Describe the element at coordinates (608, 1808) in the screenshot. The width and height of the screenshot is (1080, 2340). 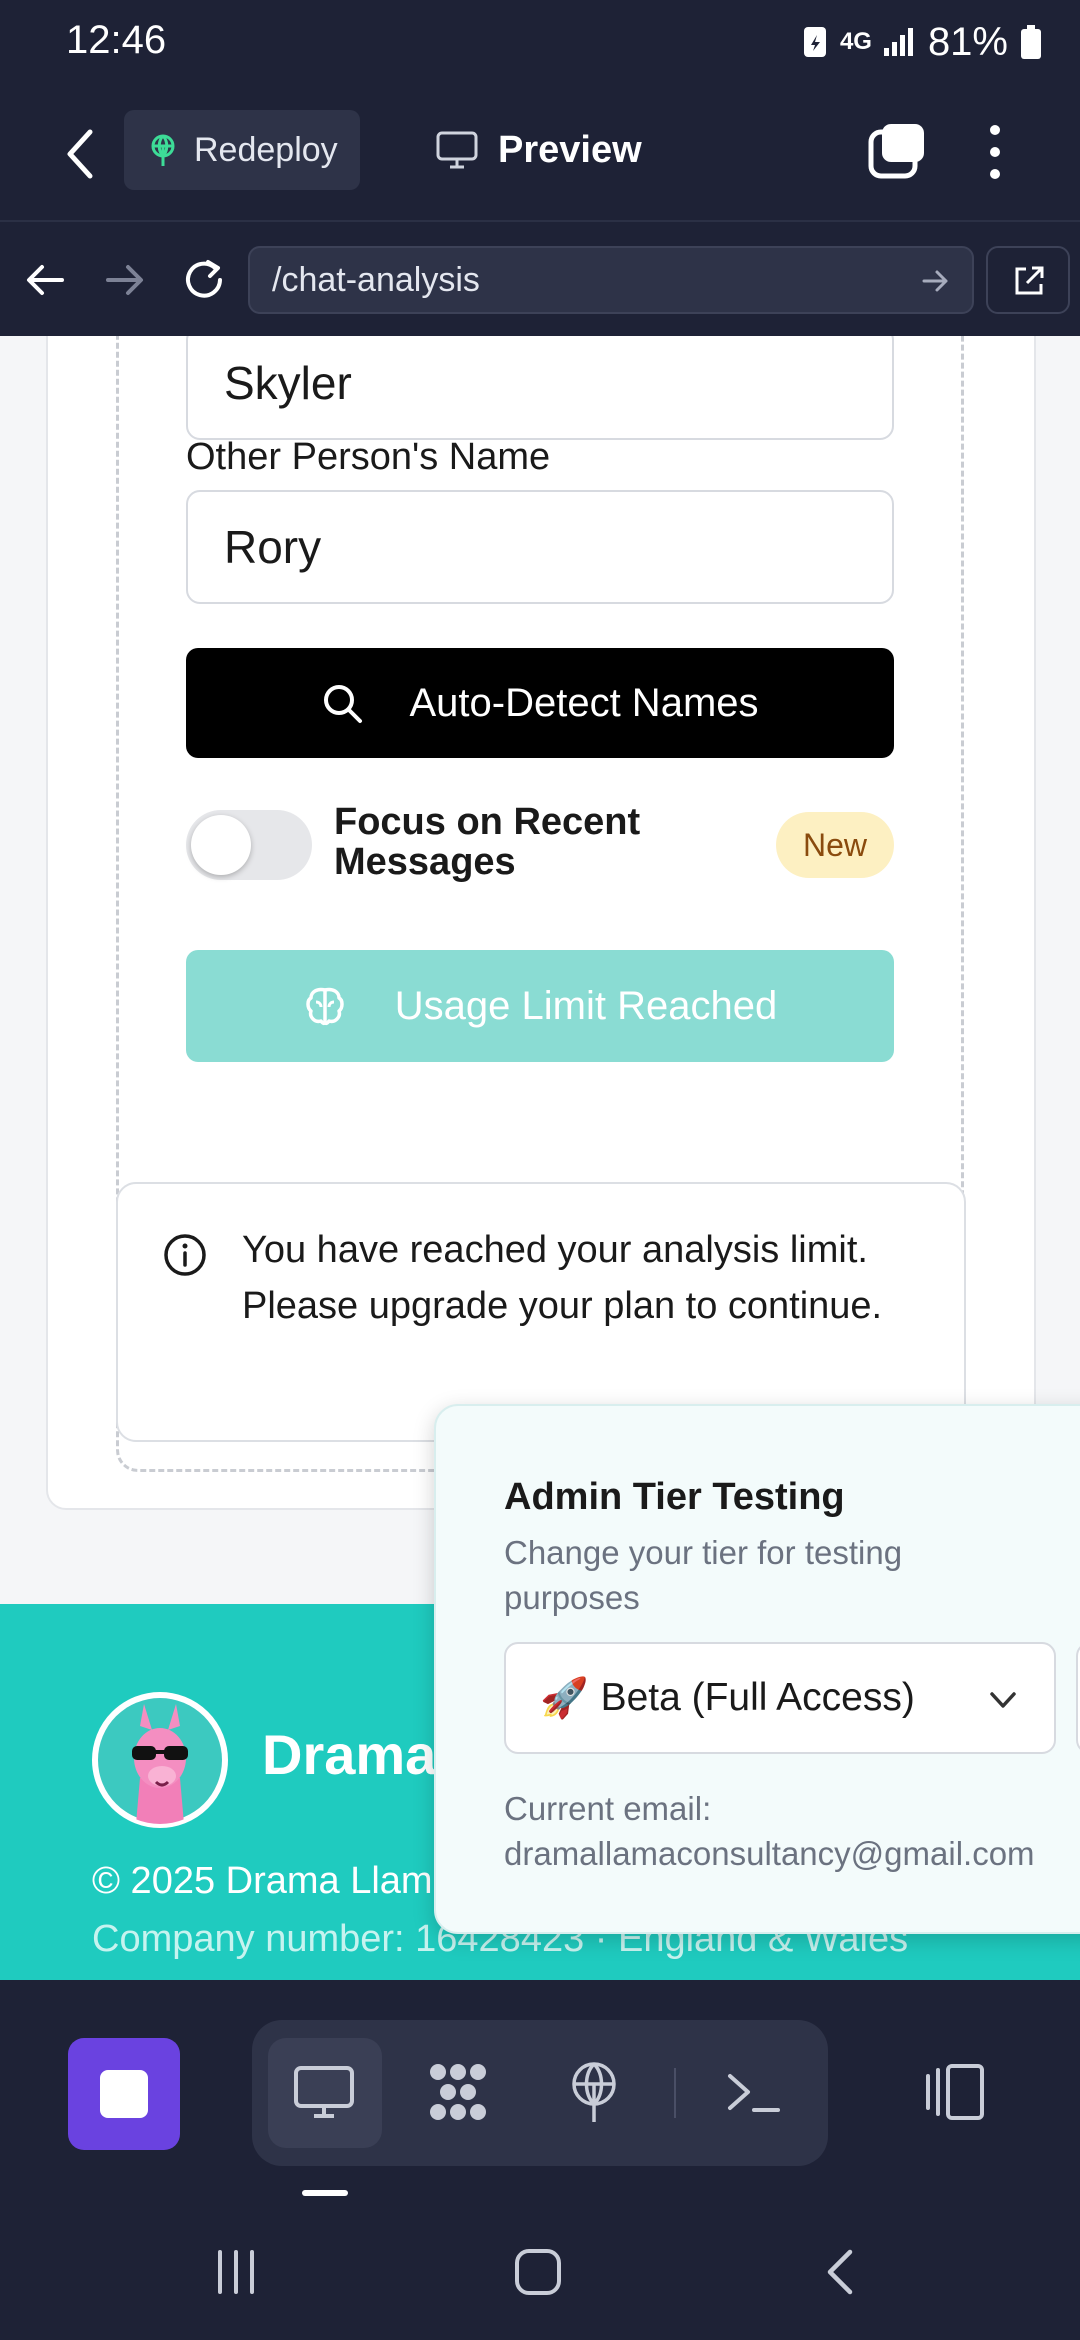
I see `email-label: Current email:` at that location.